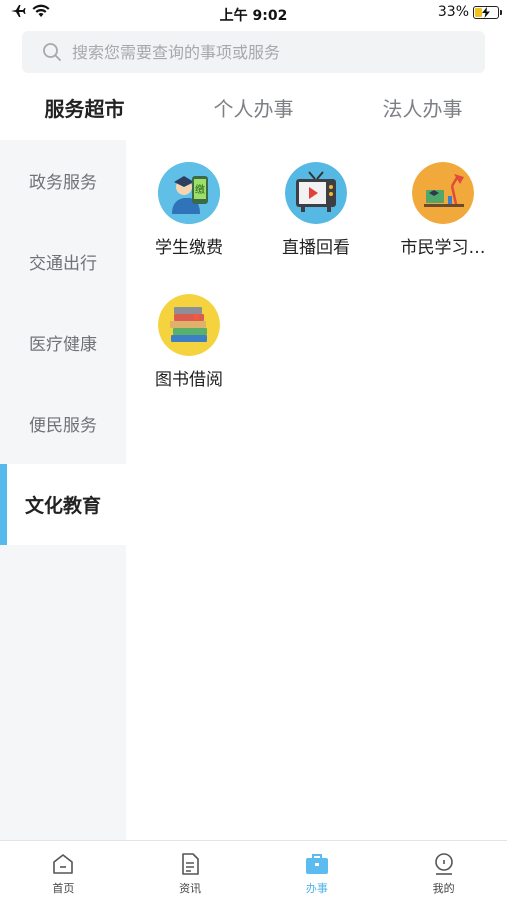 This screenshot has height=900, width=507. I want to click on search-input, so click(262, 52).